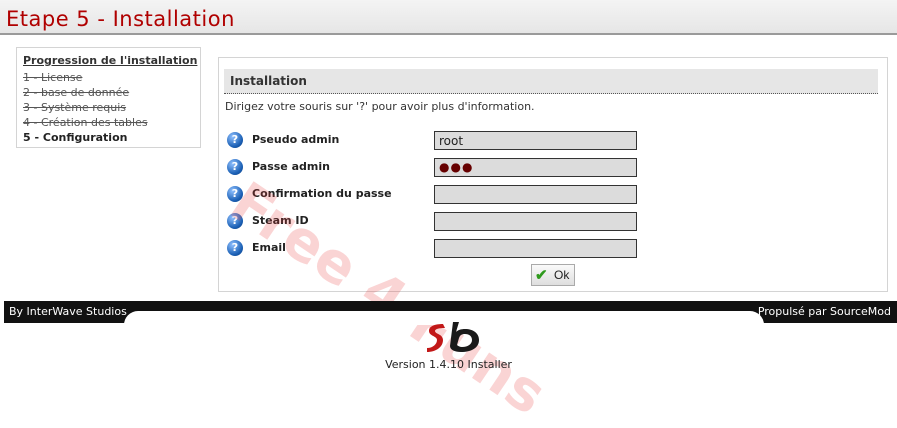 The image size is (897, 428). What do you see at coordinates (553, 275) in the screenshot?
I see `ok-button: ✔ Ok` at bounding box center [553, 275].